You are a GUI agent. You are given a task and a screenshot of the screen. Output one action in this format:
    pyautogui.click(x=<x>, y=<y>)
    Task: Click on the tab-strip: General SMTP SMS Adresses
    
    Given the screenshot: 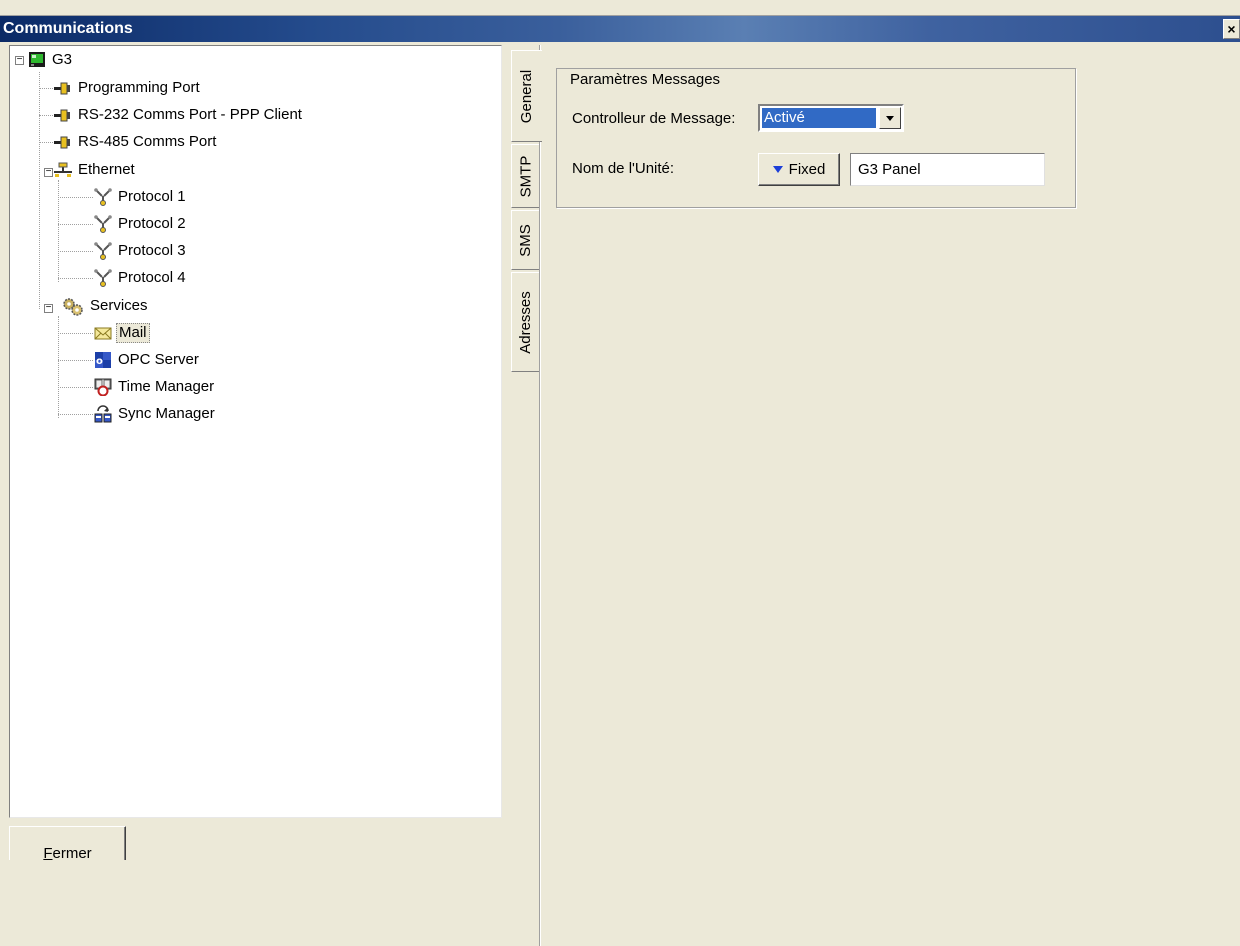 What is the action you would take?
    pyautogui.click(x=526, y=215)
    